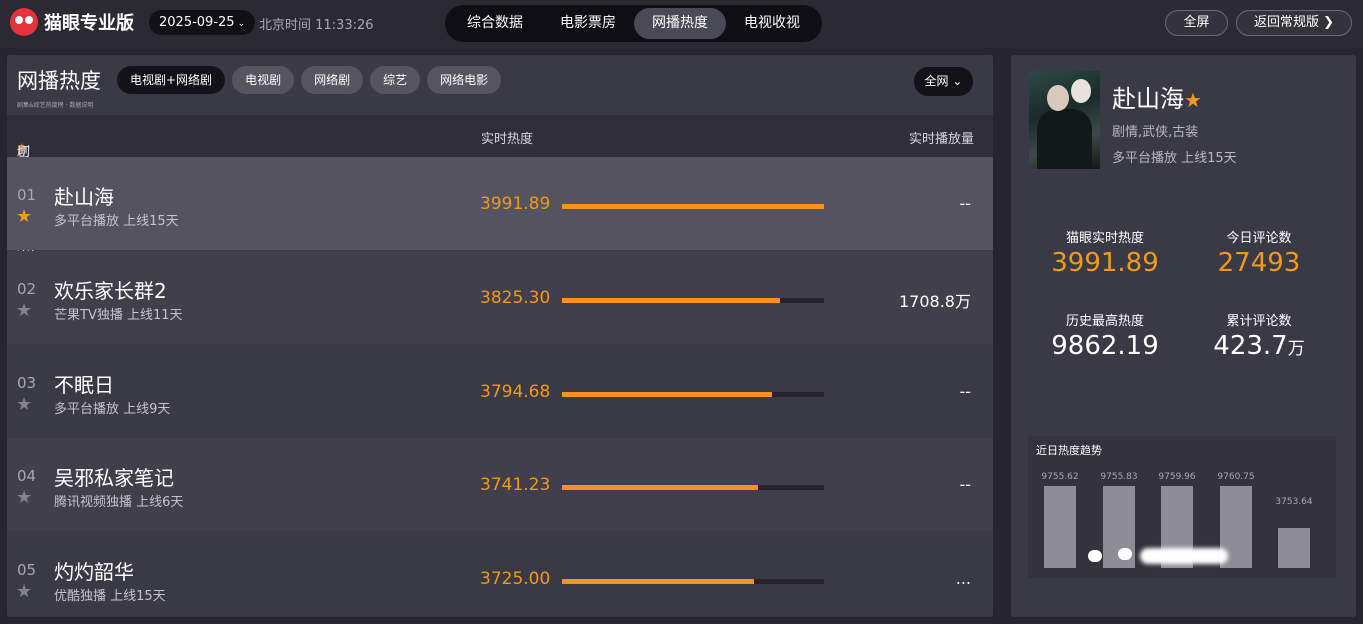 This screenshot has height=624, width=1363. I want to click on app-logo: 猫眼专业版, so click(72, 22).